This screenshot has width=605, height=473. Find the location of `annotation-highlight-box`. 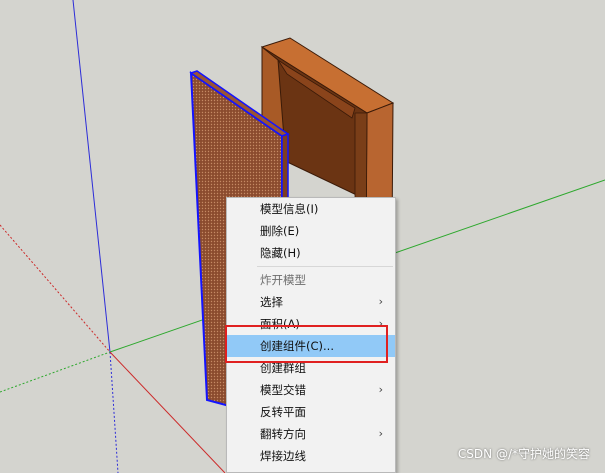

annotation-highlight-box is located at coordinates (306, 344).